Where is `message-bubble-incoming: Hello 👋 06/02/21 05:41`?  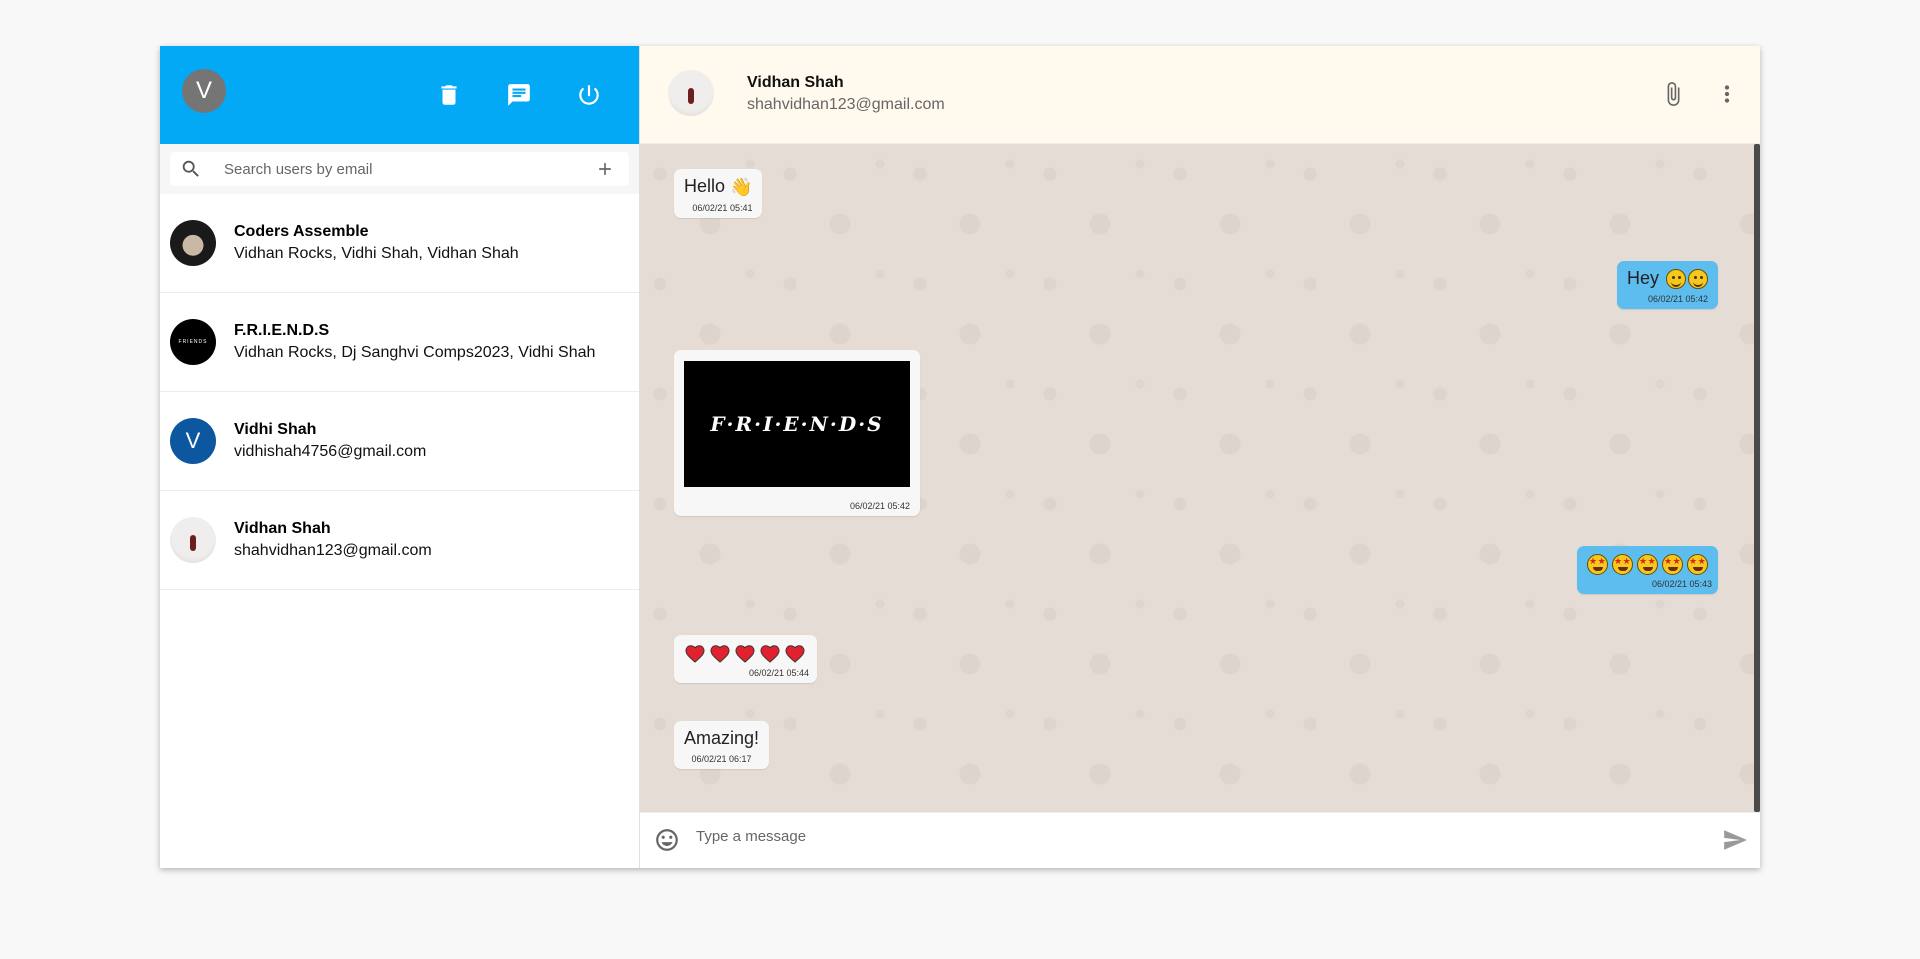 message-bubble-incoming: Hello 👋 06/02/21 05:41 is located at coordinates (718, 194).